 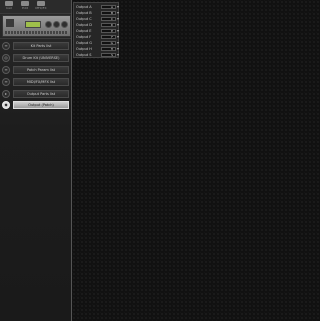 I want to click on sidebar-item-label: Drum Kit (UNIVERSE), so click(x=41, y=58).